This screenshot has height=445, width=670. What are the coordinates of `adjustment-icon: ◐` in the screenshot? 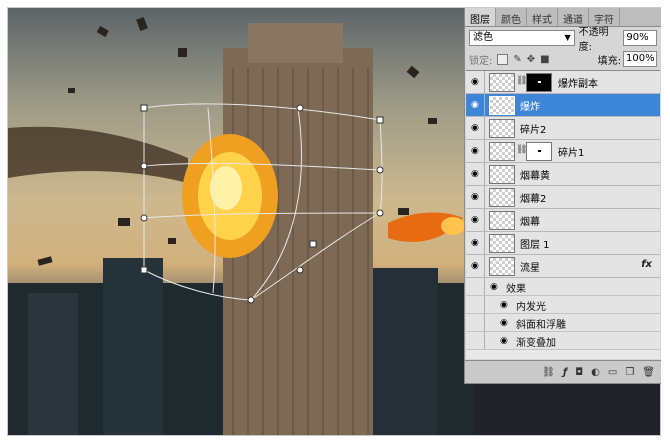 It's located at (595, 372).